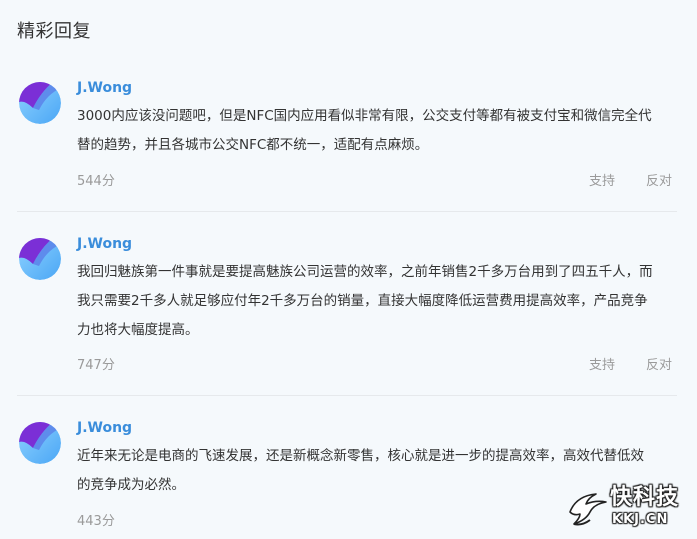 The width and height of the screenshot is (697, 539). I want to click on site-watermark: 快科技 KKJ.CN, so click(629, 509).